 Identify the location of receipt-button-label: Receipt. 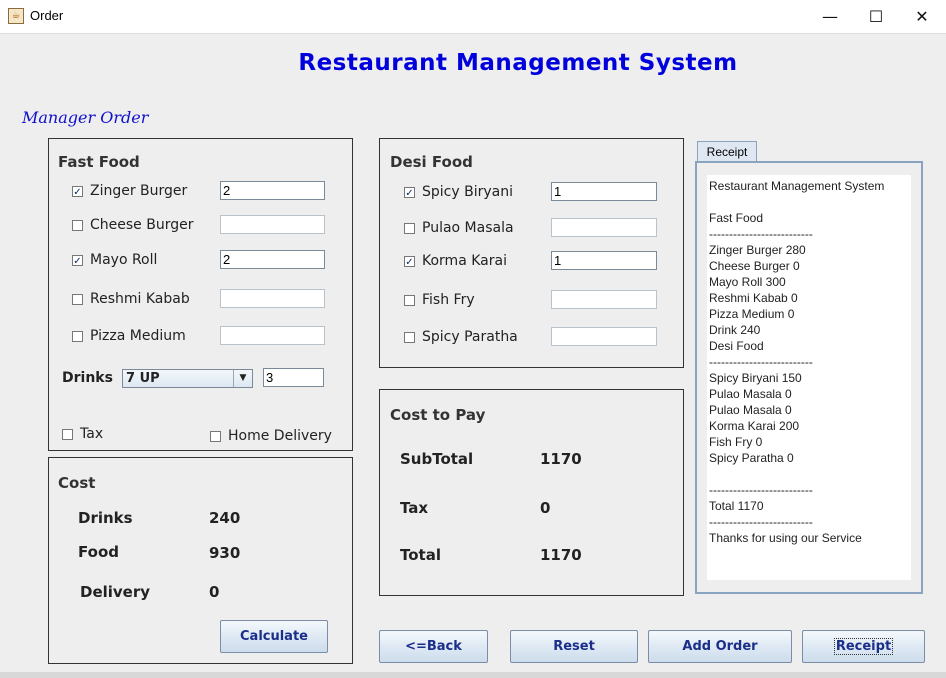
(863, 646).